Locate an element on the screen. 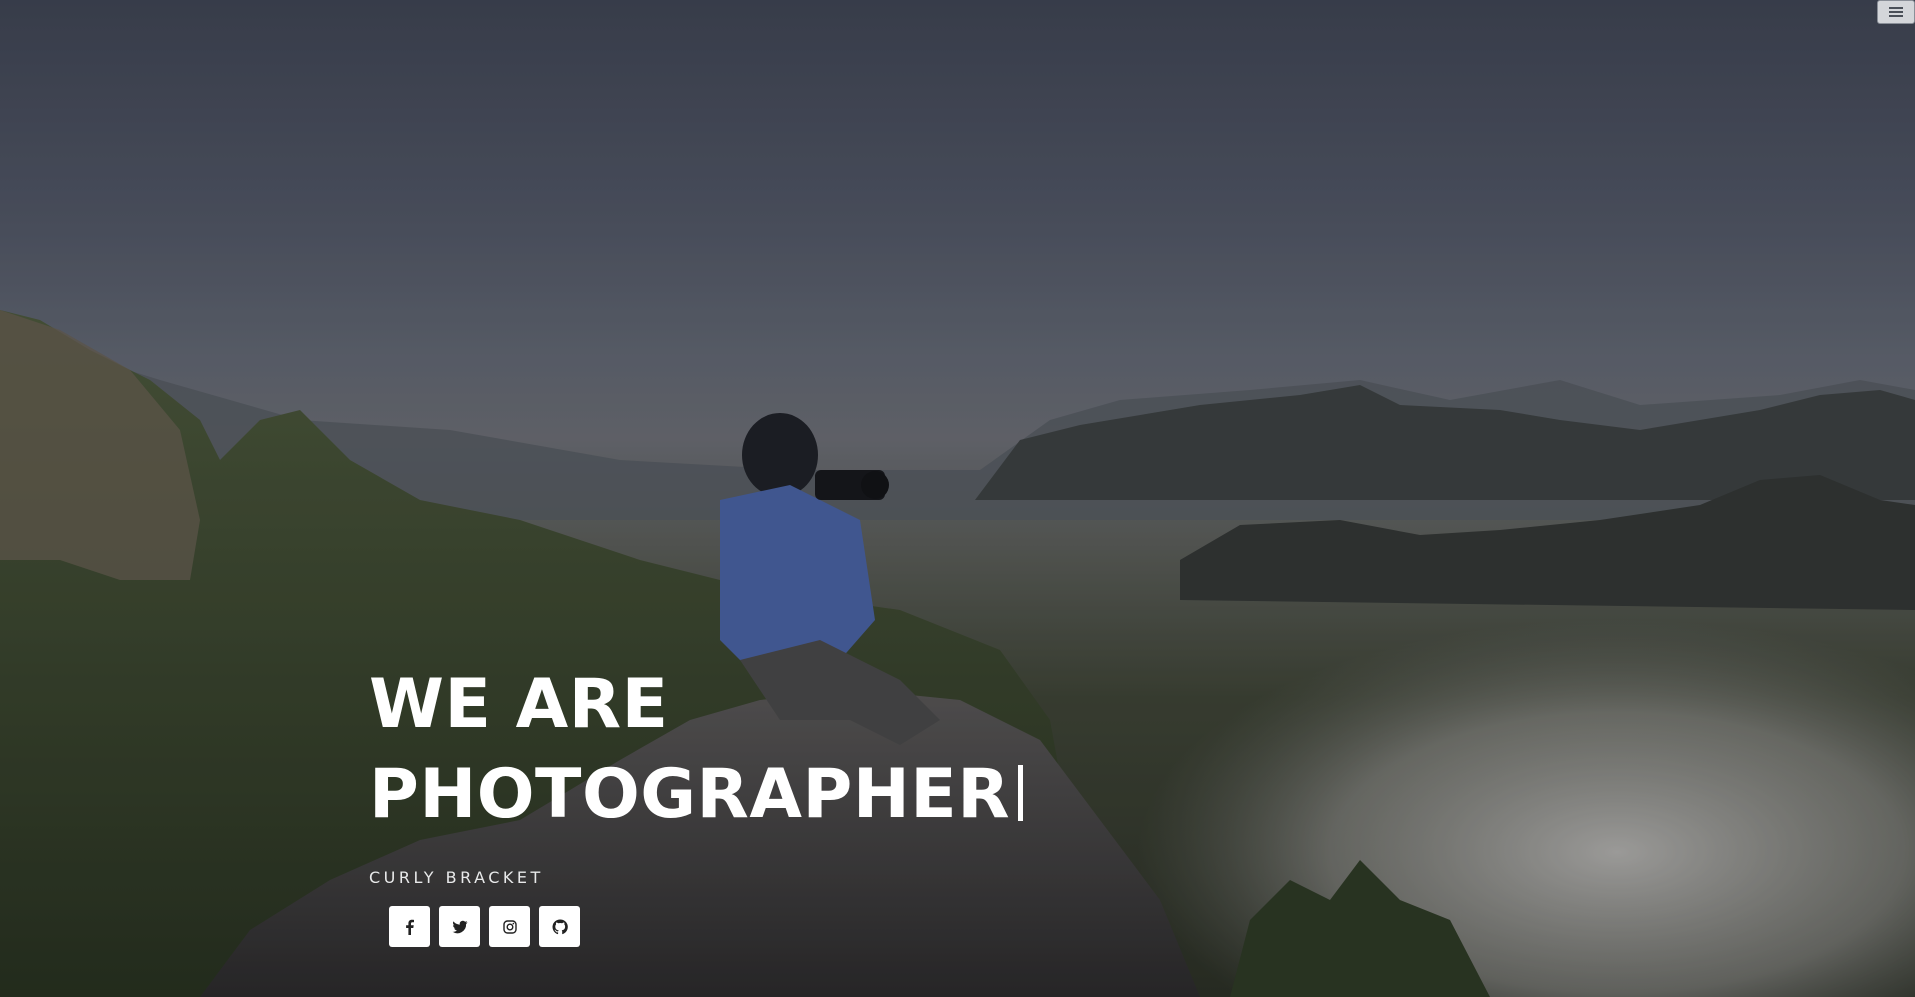  github-icon is located at coordinates (560, 926).